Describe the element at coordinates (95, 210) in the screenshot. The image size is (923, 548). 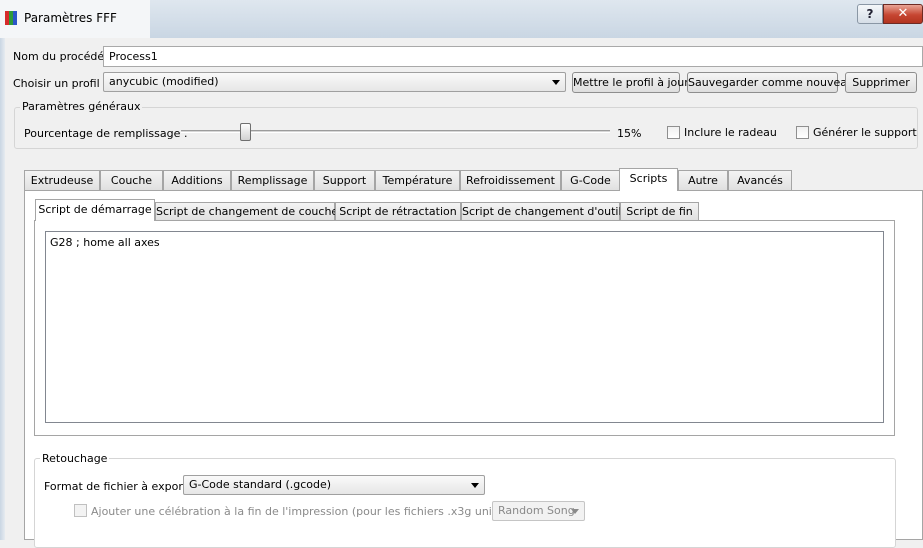
I see `subtab-start-script: Script de démarrage` at that location.